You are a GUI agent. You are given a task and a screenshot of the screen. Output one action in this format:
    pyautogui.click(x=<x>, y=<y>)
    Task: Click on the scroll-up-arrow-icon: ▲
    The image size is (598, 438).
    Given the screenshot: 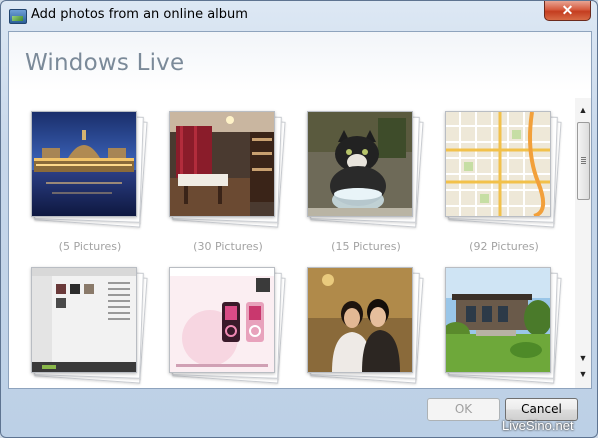 What is the action you would take?
    pyautogui.click(x=583, y=110)
    